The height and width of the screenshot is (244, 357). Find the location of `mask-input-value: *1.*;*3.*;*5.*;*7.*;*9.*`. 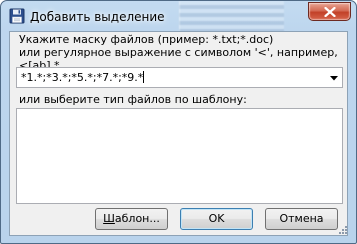

mask-input-value: *1.*;*3.*;*5.*;*7.*;*9.* is located at coordinates (82, 77).